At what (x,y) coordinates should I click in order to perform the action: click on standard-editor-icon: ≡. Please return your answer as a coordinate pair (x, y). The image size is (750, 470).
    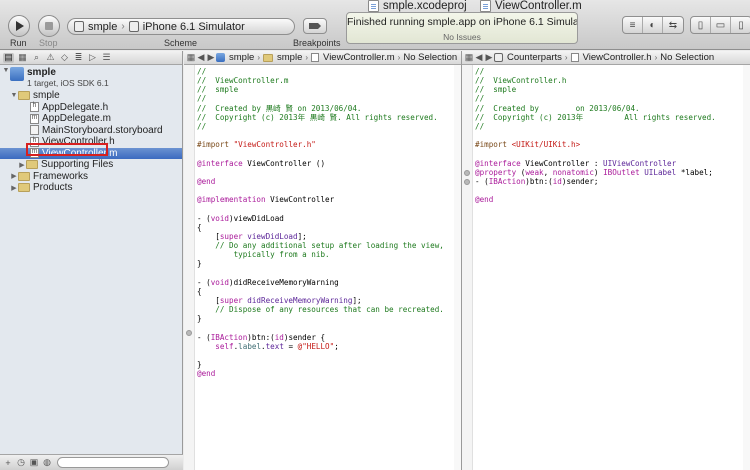
    Looking at the image, I should click on (633, 25).